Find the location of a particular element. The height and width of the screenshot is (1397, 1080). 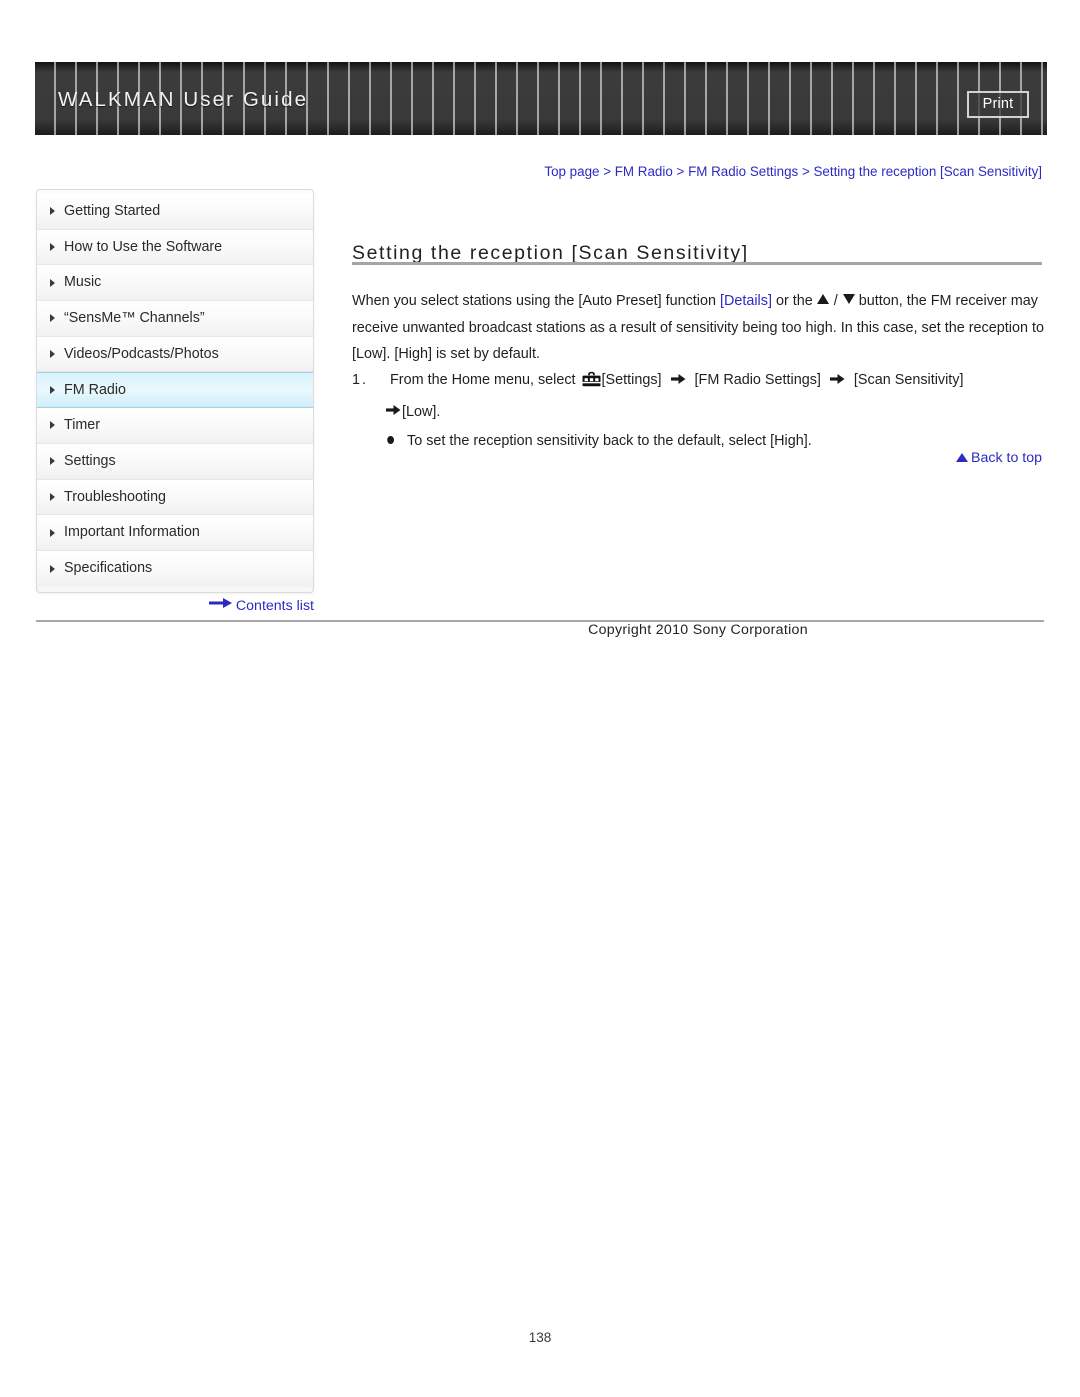

site-title: WALKMAN User Guide is located at coordinates (183, 99).